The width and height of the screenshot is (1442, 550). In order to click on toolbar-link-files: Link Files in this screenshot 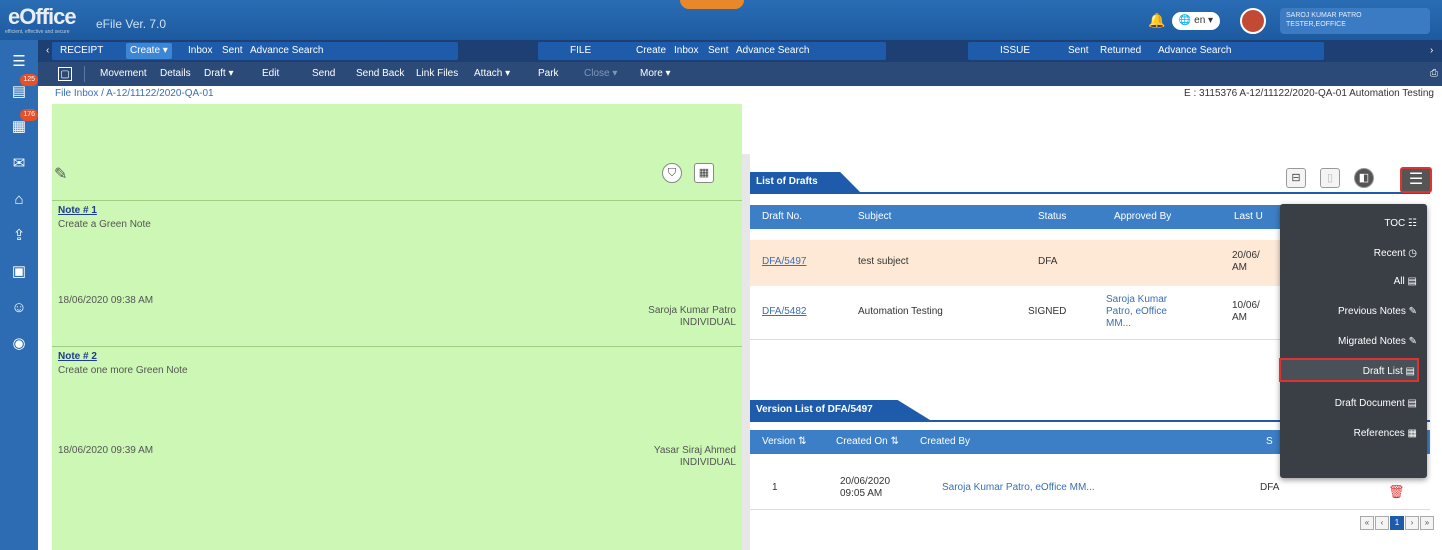, I will do `click(437, 74)`.